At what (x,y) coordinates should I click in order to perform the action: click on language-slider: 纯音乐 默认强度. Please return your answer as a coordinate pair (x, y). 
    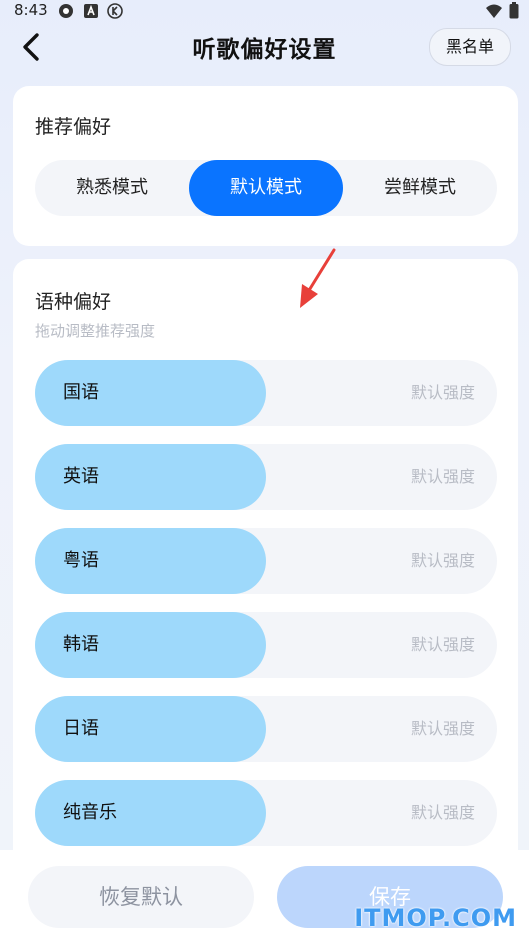
    Looking at the image, I should click on (266, 813).